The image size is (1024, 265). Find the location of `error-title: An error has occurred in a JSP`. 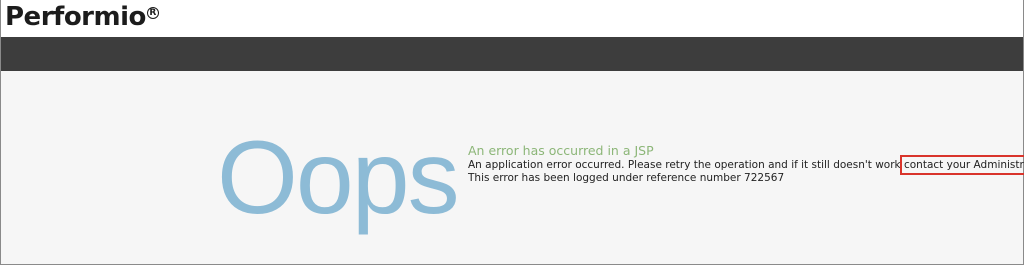

error-title: An error has occurred in a JSP is located at coordinates (561, 150).